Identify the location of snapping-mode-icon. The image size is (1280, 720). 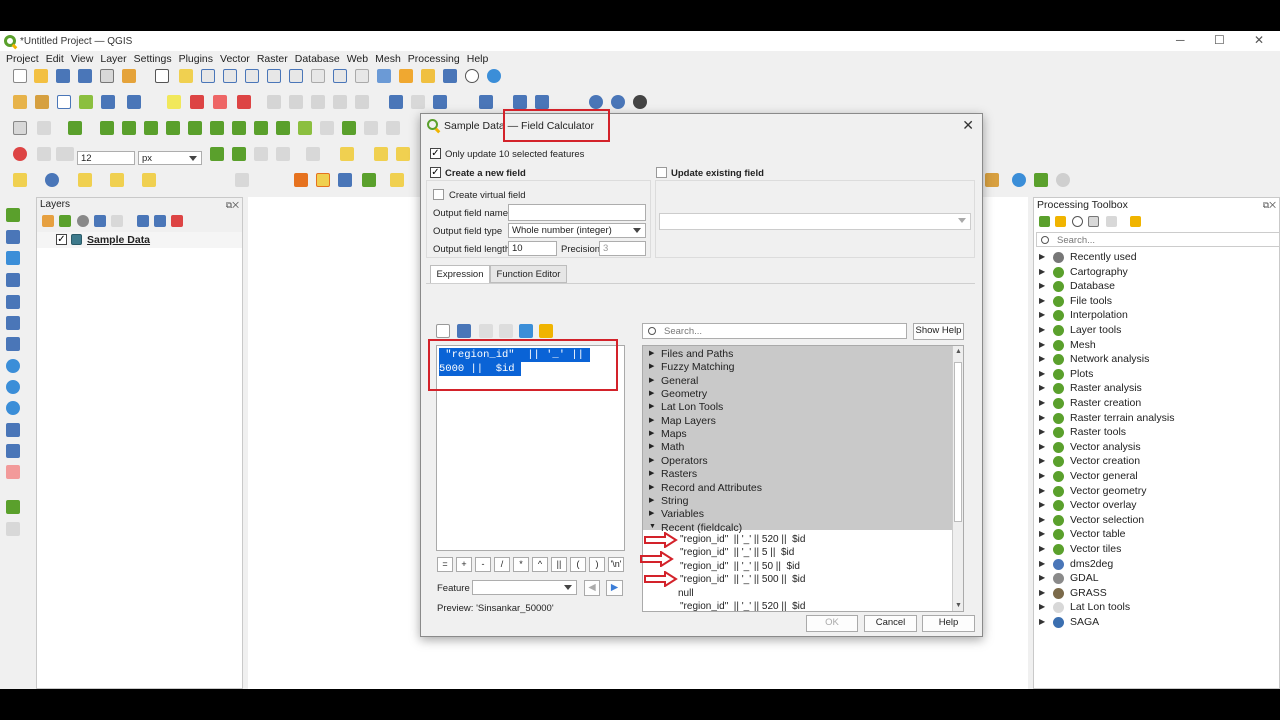
(44, 154).